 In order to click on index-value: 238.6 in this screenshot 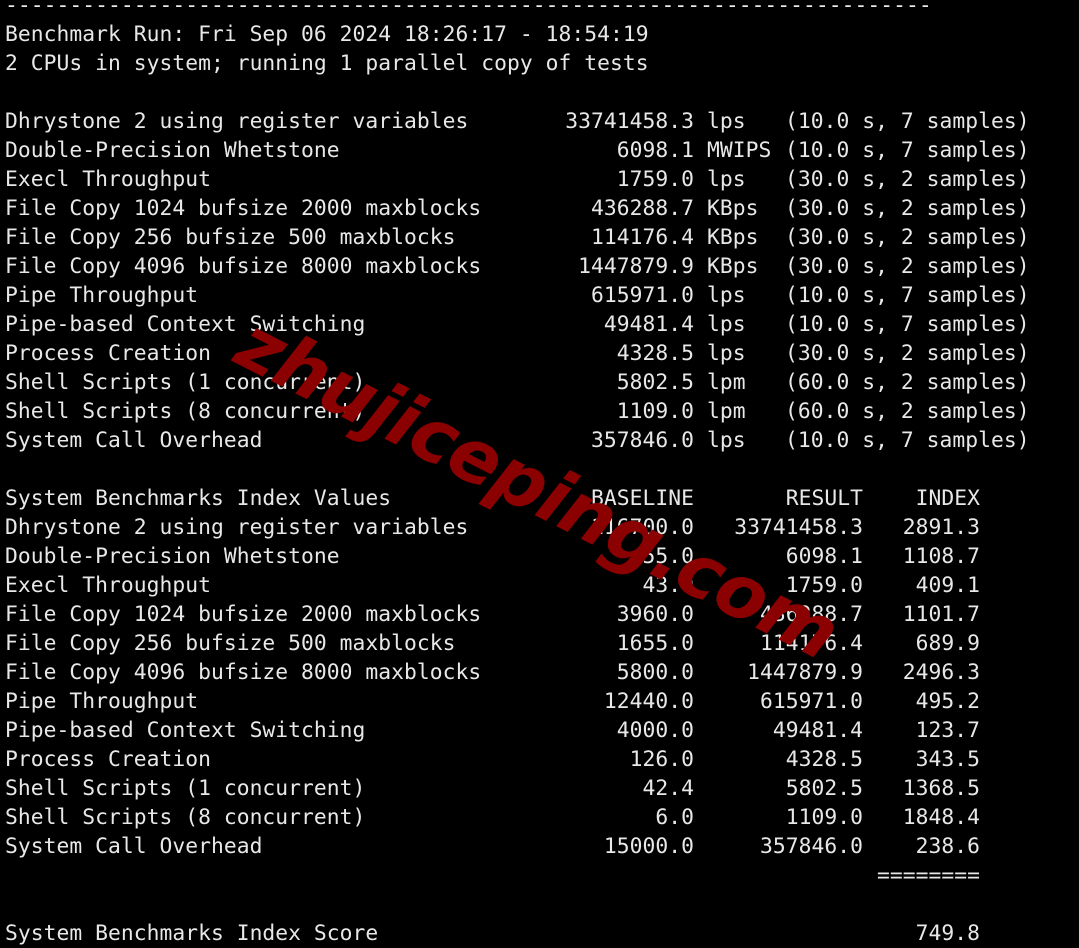, I will do `click(947, 846)`.